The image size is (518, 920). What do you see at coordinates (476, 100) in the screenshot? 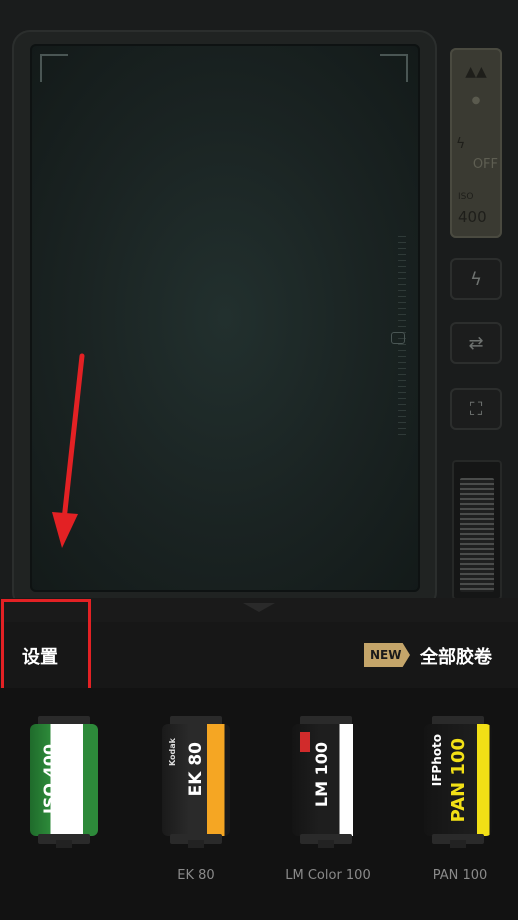
I see `person-icon: ●` at bounding box center [476, 100].